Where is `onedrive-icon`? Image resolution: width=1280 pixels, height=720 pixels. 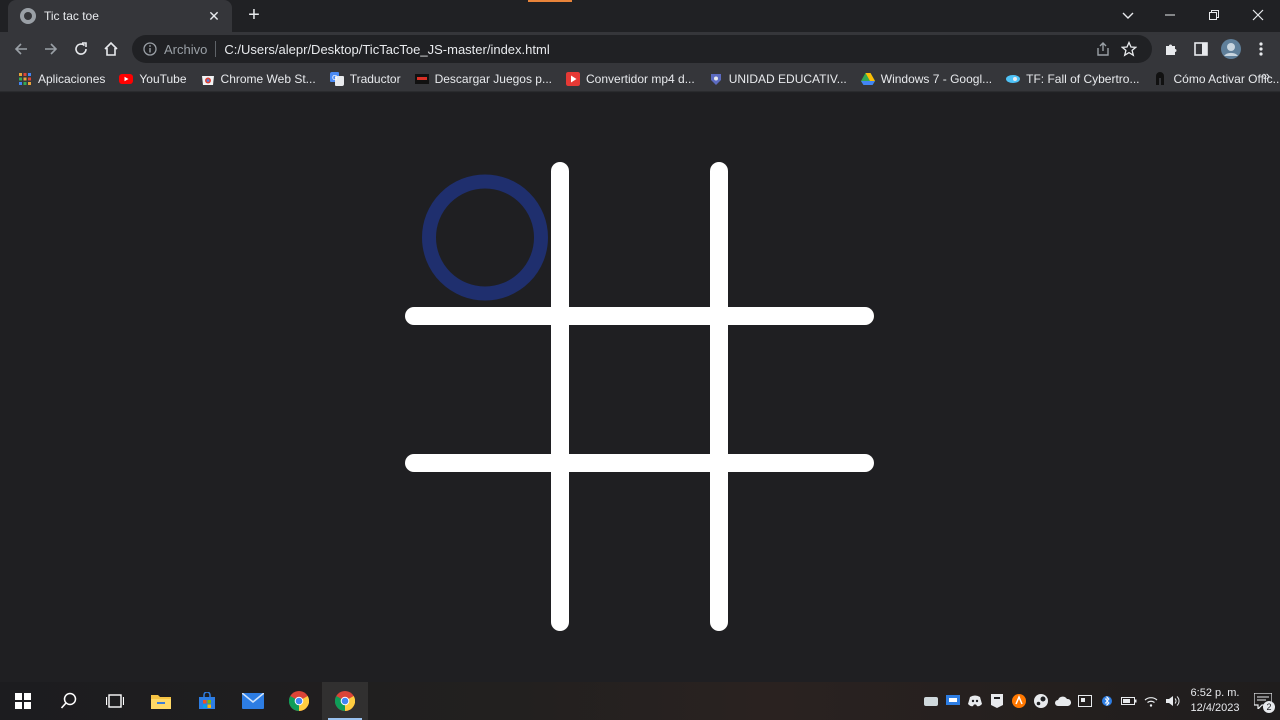
onedrive-icon is located at coordinates (1063, 701).